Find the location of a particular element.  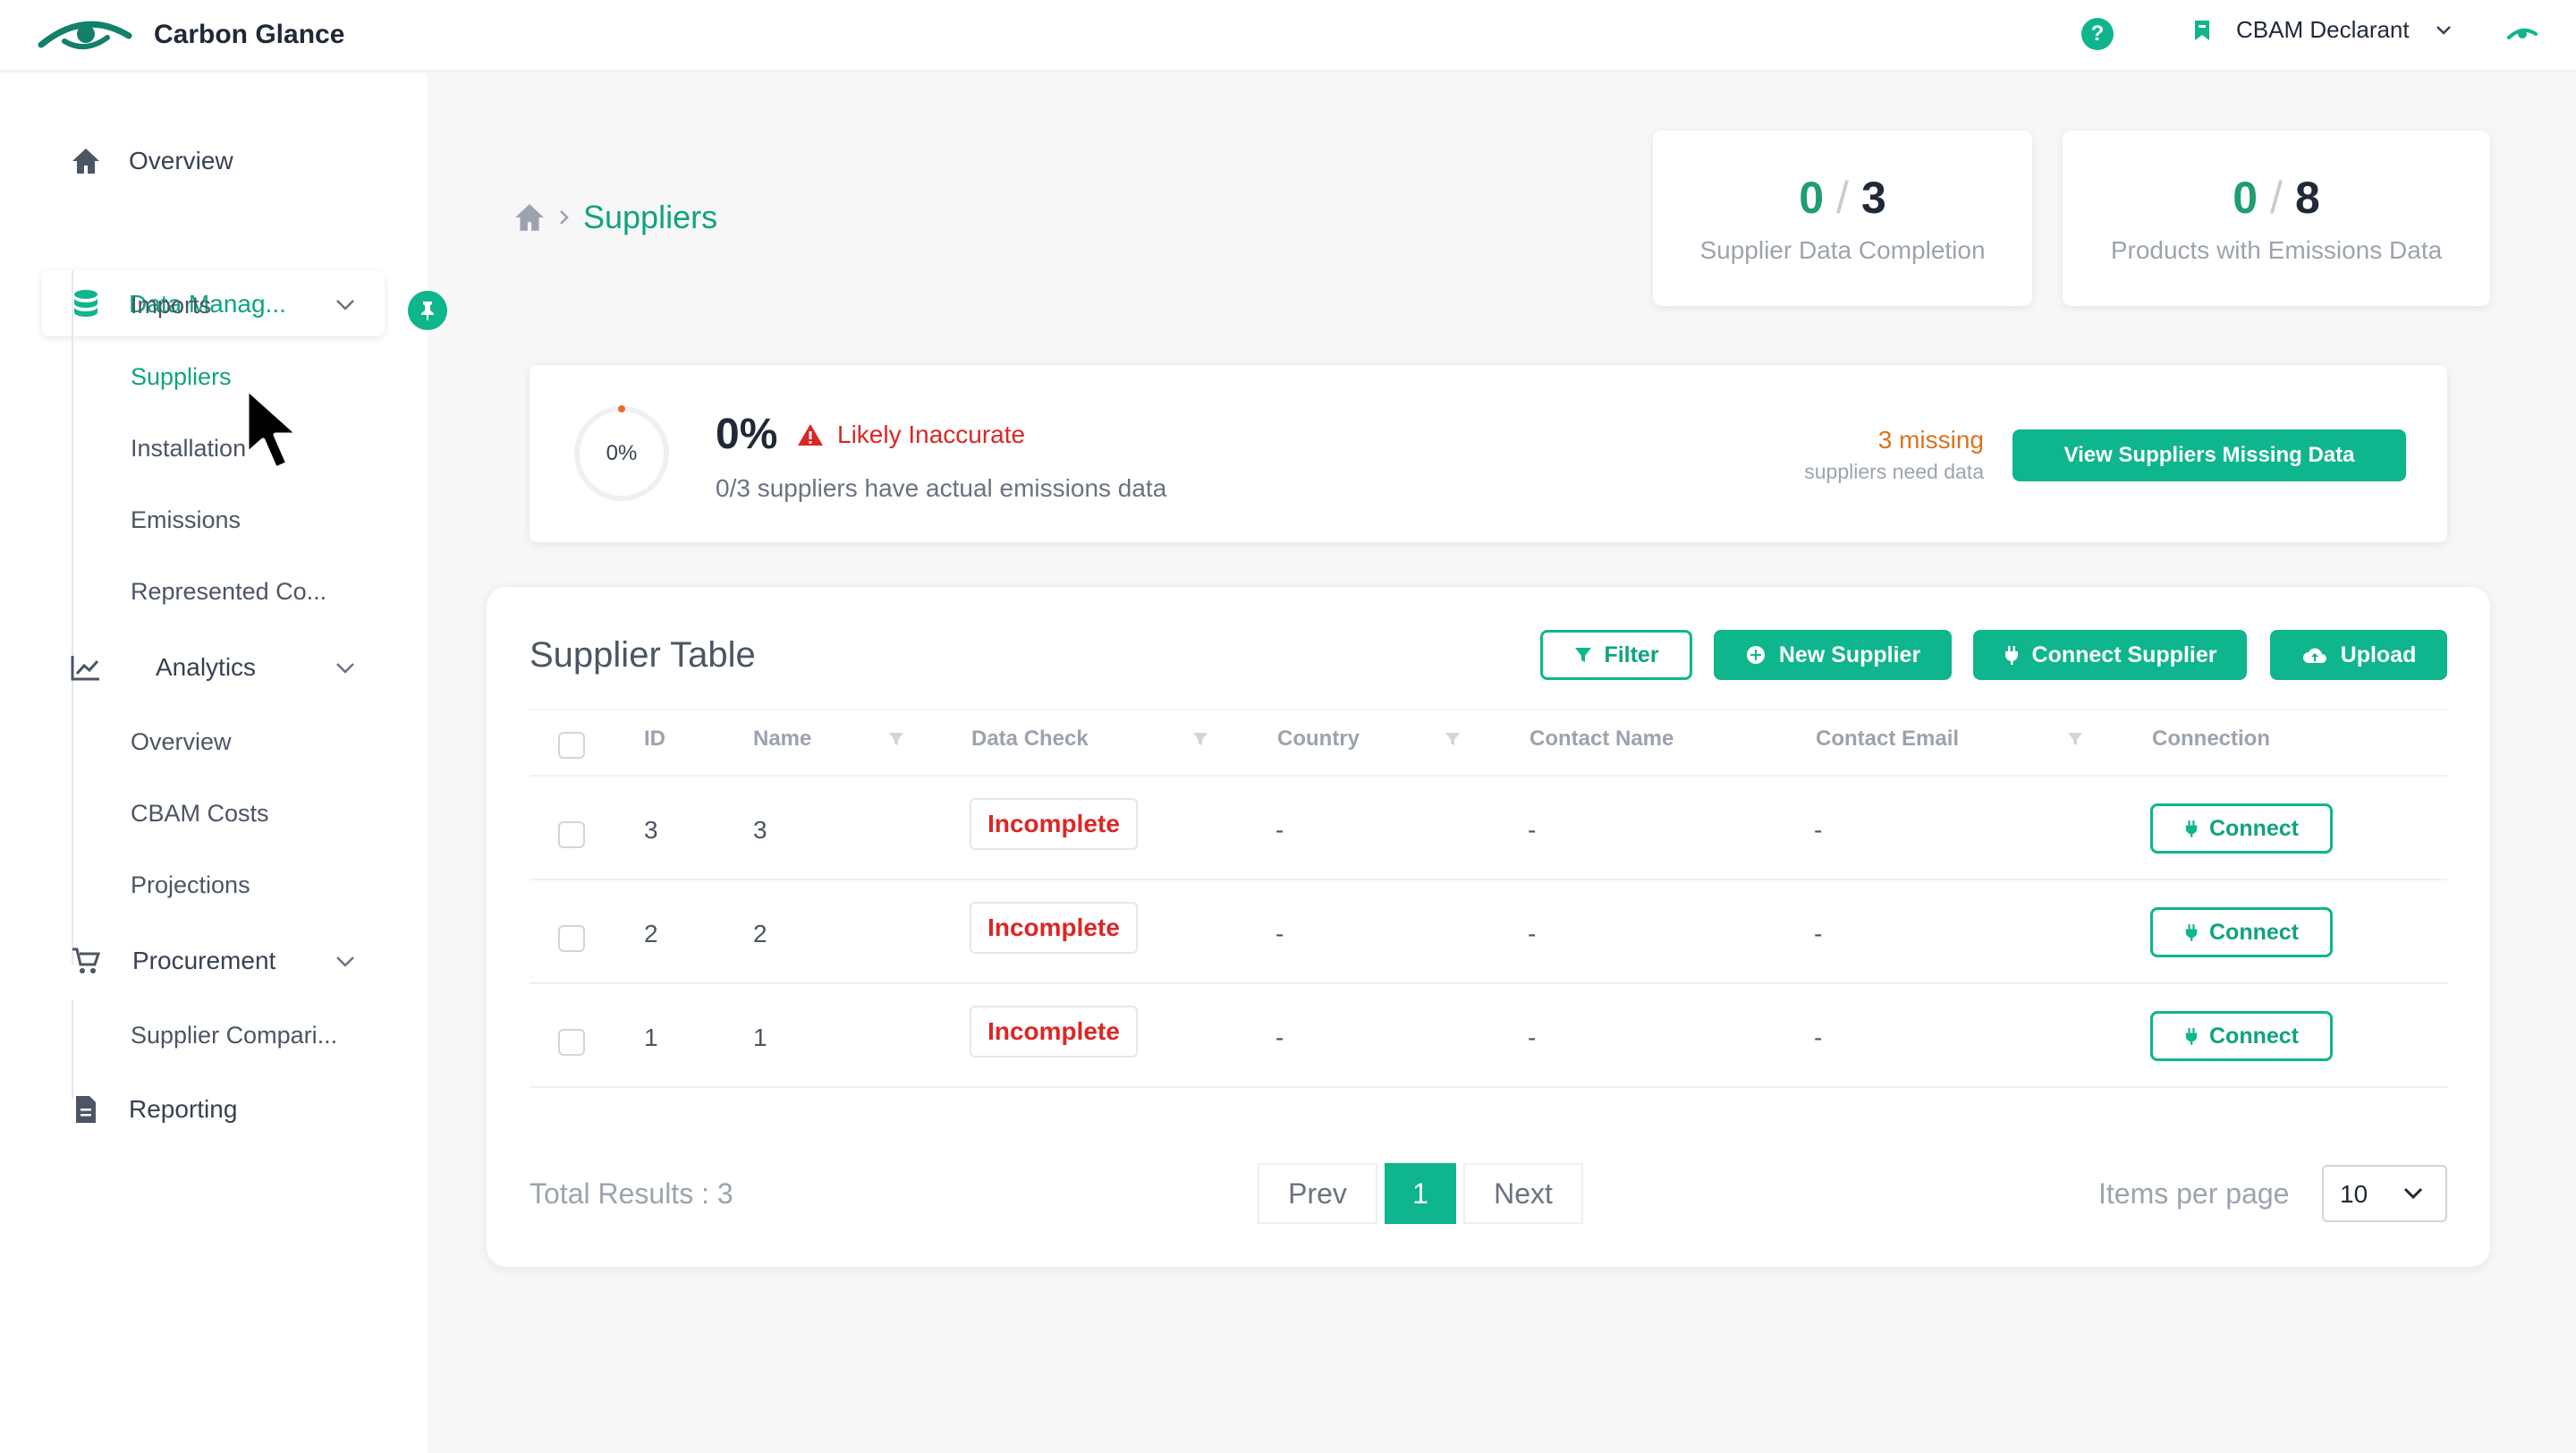

column-header-contact-name: Contact Name is located at coordinates (1602, 739).